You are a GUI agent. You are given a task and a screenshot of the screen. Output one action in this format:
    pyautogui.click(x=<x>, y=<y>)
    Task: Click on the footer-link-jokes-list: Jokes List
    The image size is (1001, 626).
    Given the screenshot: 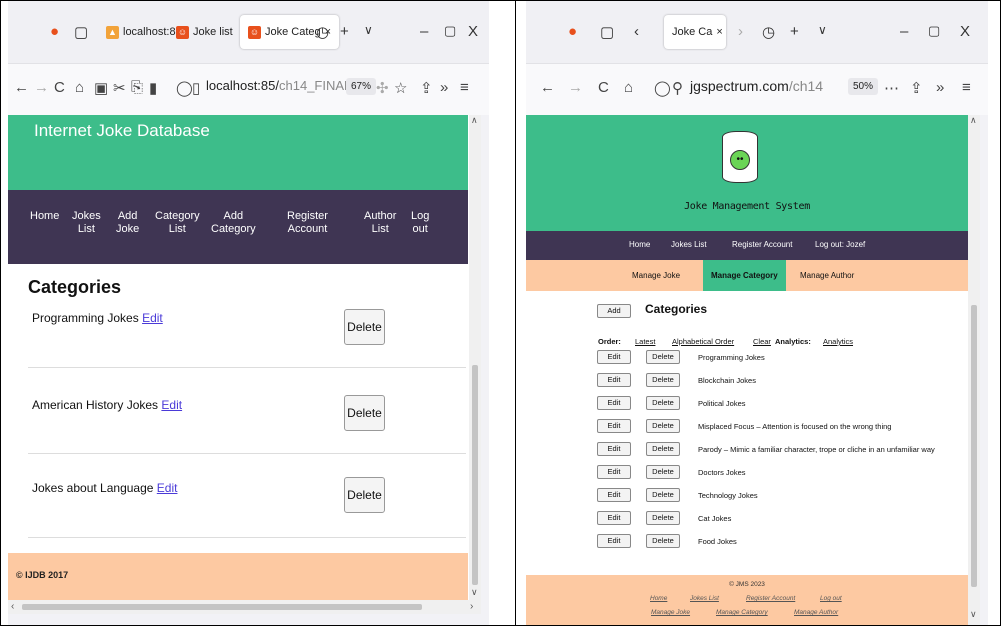 What is the action you would take?
    pyautogui.click(x=704, y=598)
    